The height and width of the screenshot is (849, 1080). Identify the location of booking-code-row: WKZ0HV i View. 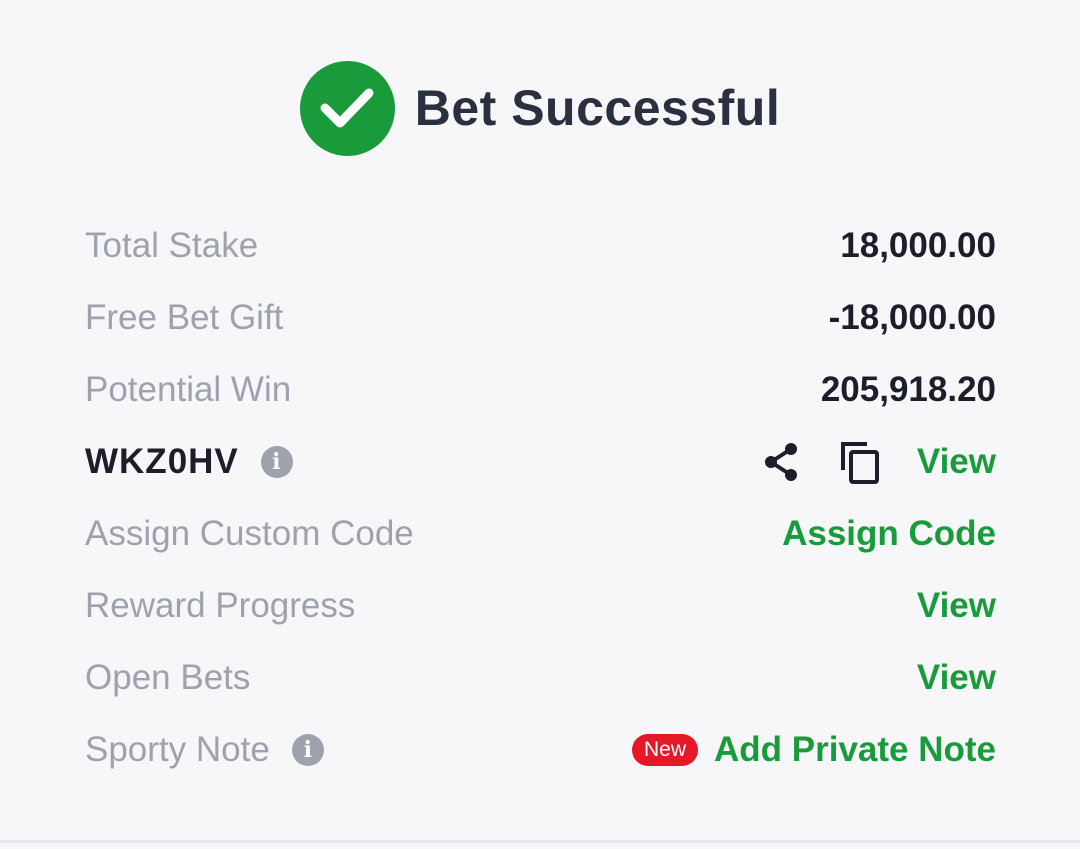
(540, 462).